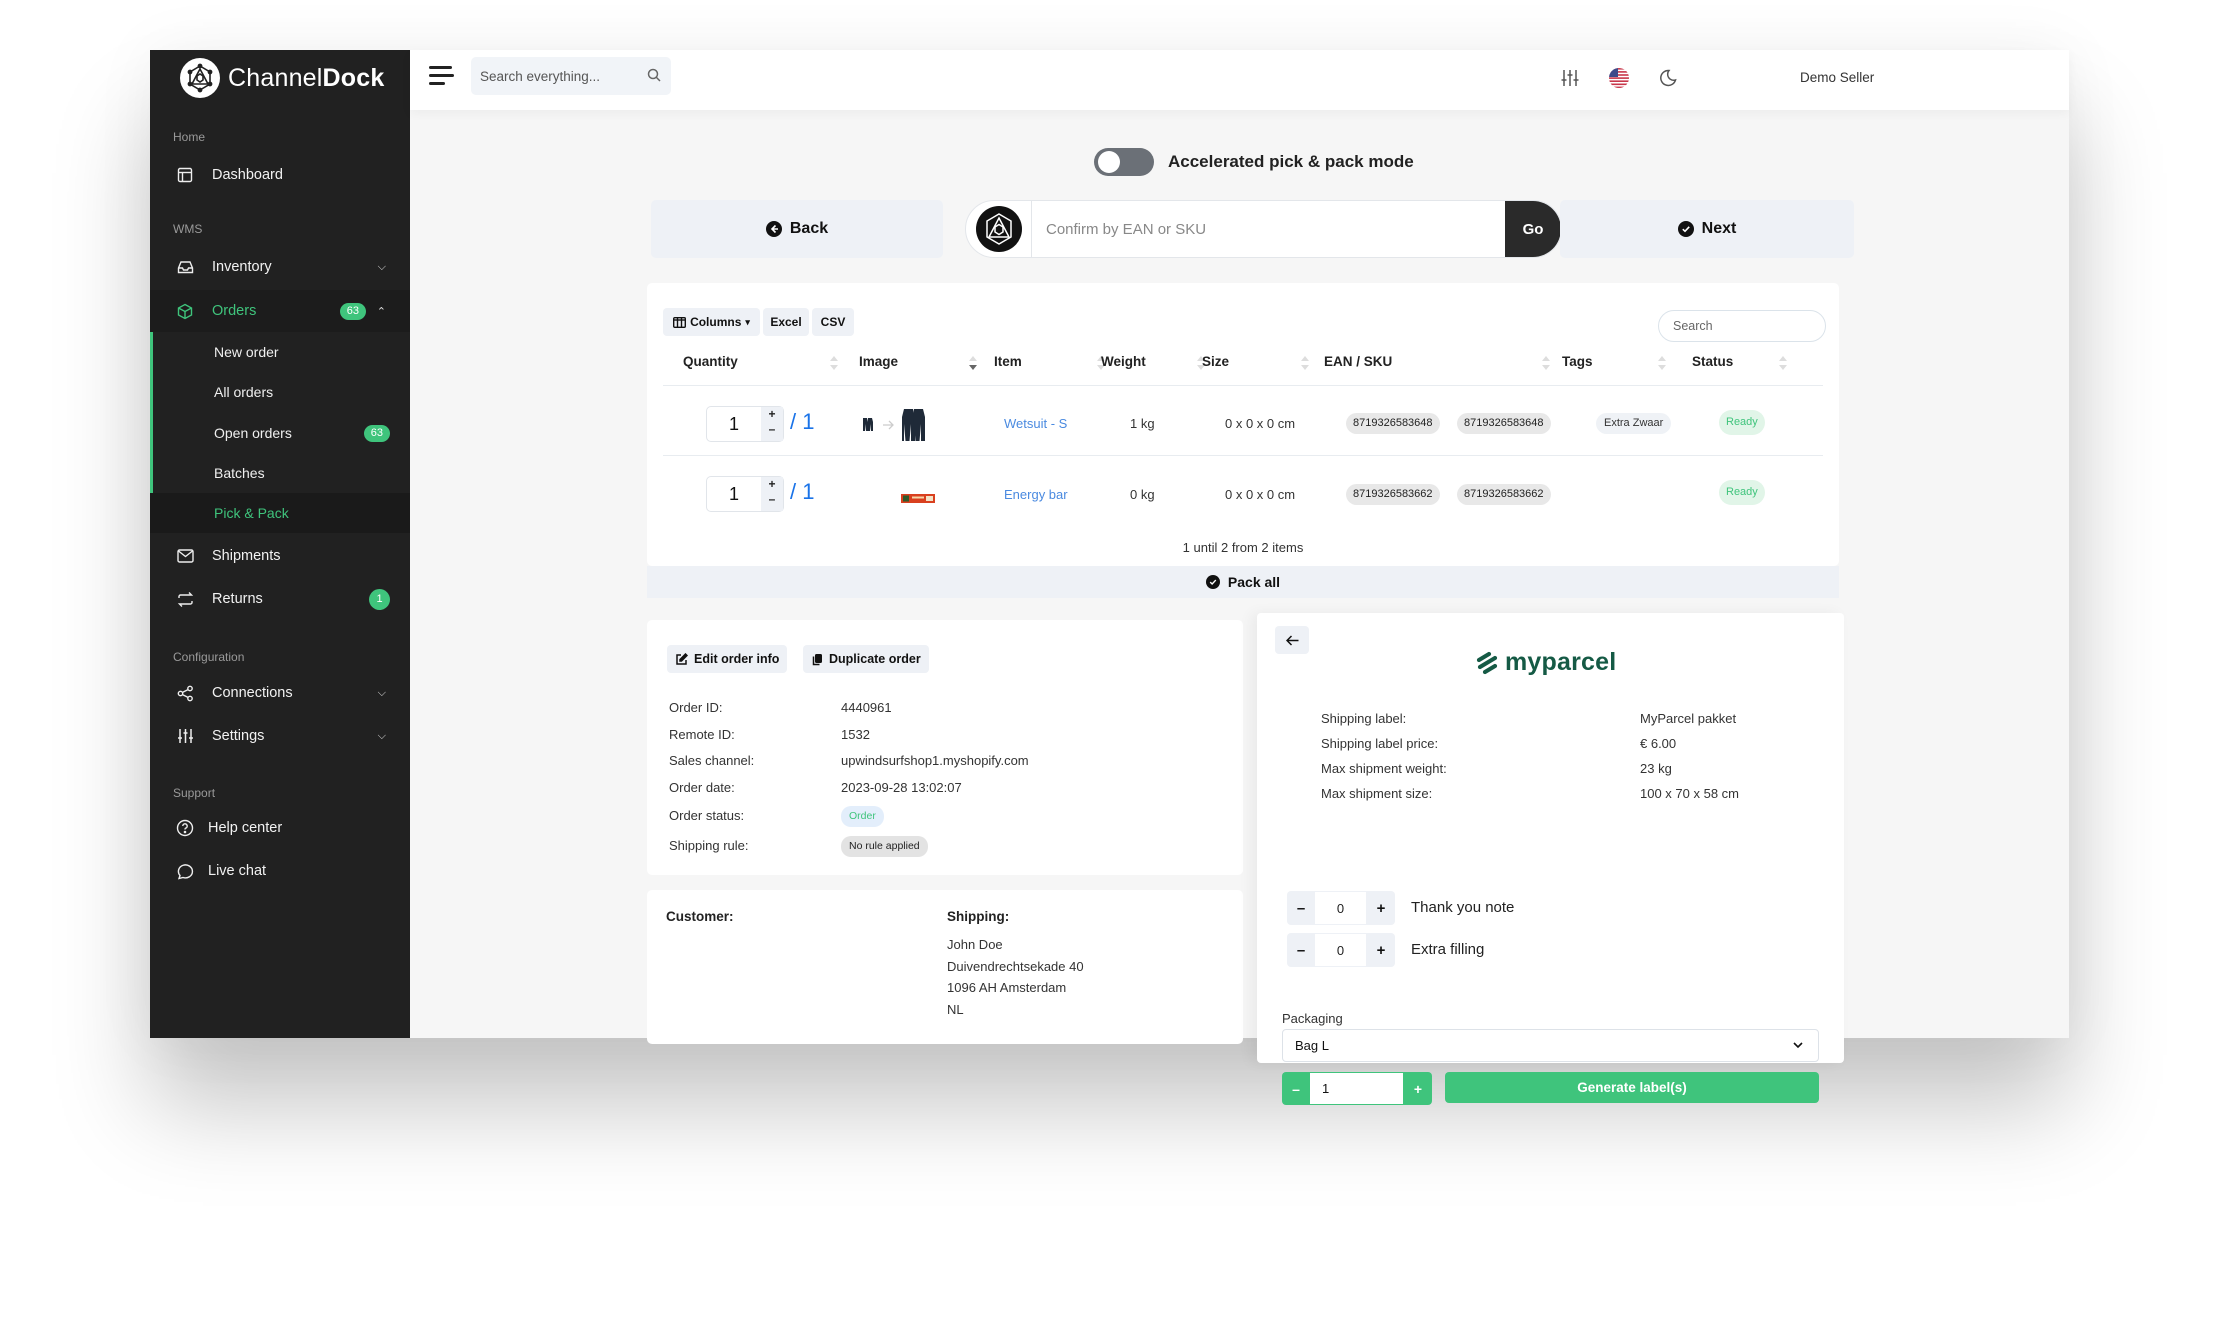 Image resolution: width=2219 pixels, height=1330 pixels. Describe the element at coordinates (280, 736) in the screenshot. I see `sidebar-item-settings: Settings ⌵` at that location.